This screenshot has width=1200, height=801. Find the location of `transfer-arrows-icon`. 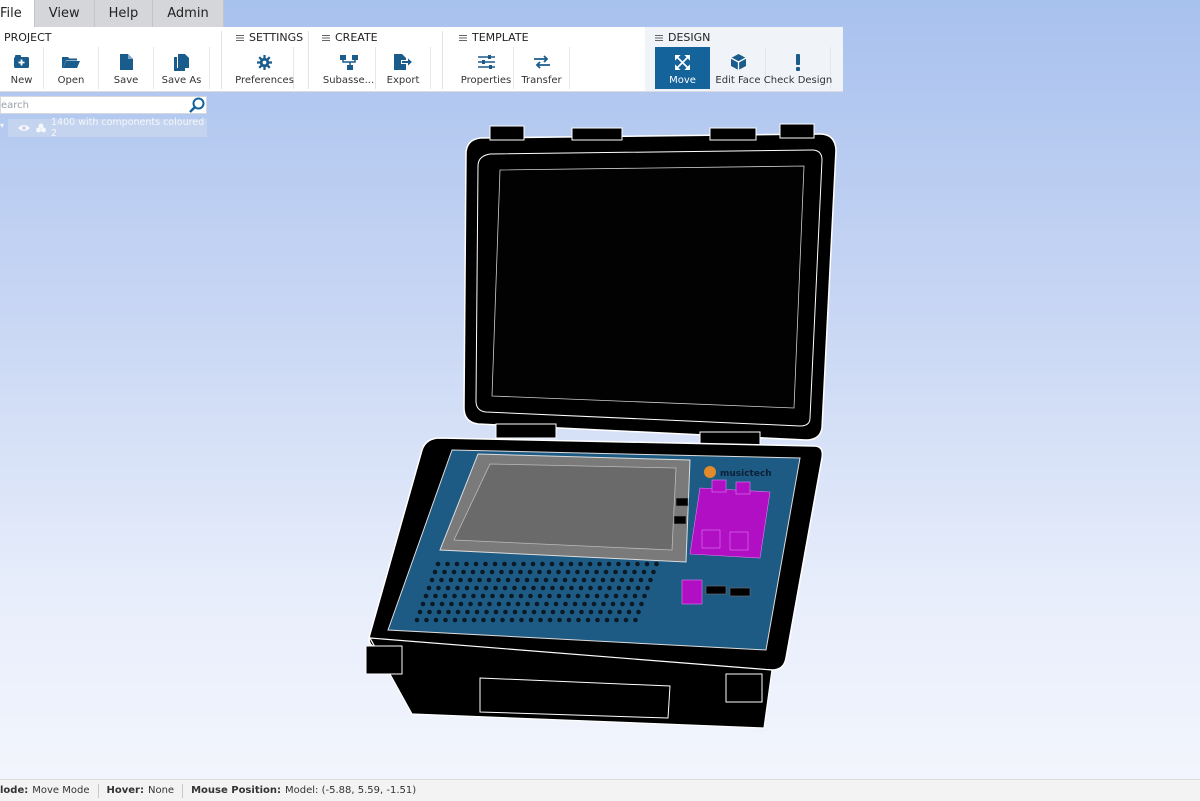

transfer-arrows-icon is located at coordinates (542, 62).